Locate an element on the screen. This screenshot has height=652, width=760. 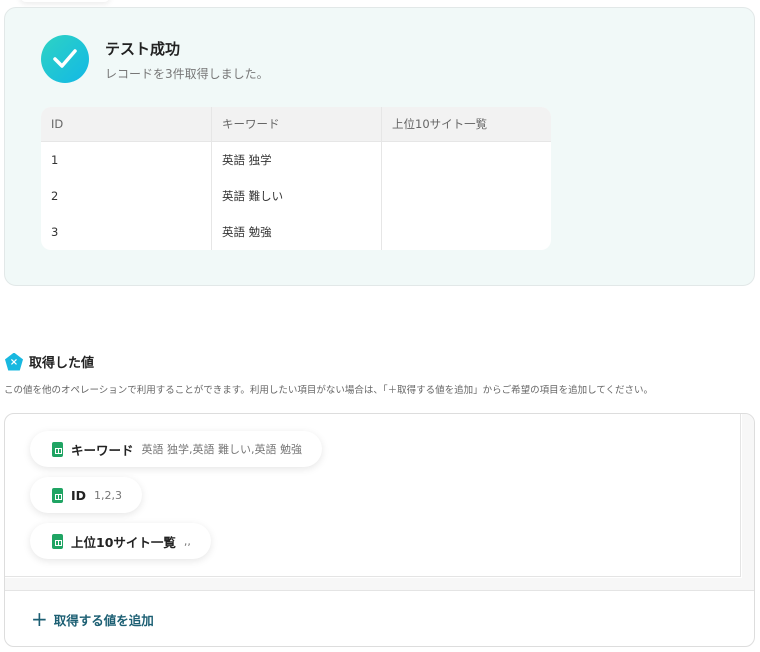
cell: 英語 勉強 is located at coordinates (296, 232).